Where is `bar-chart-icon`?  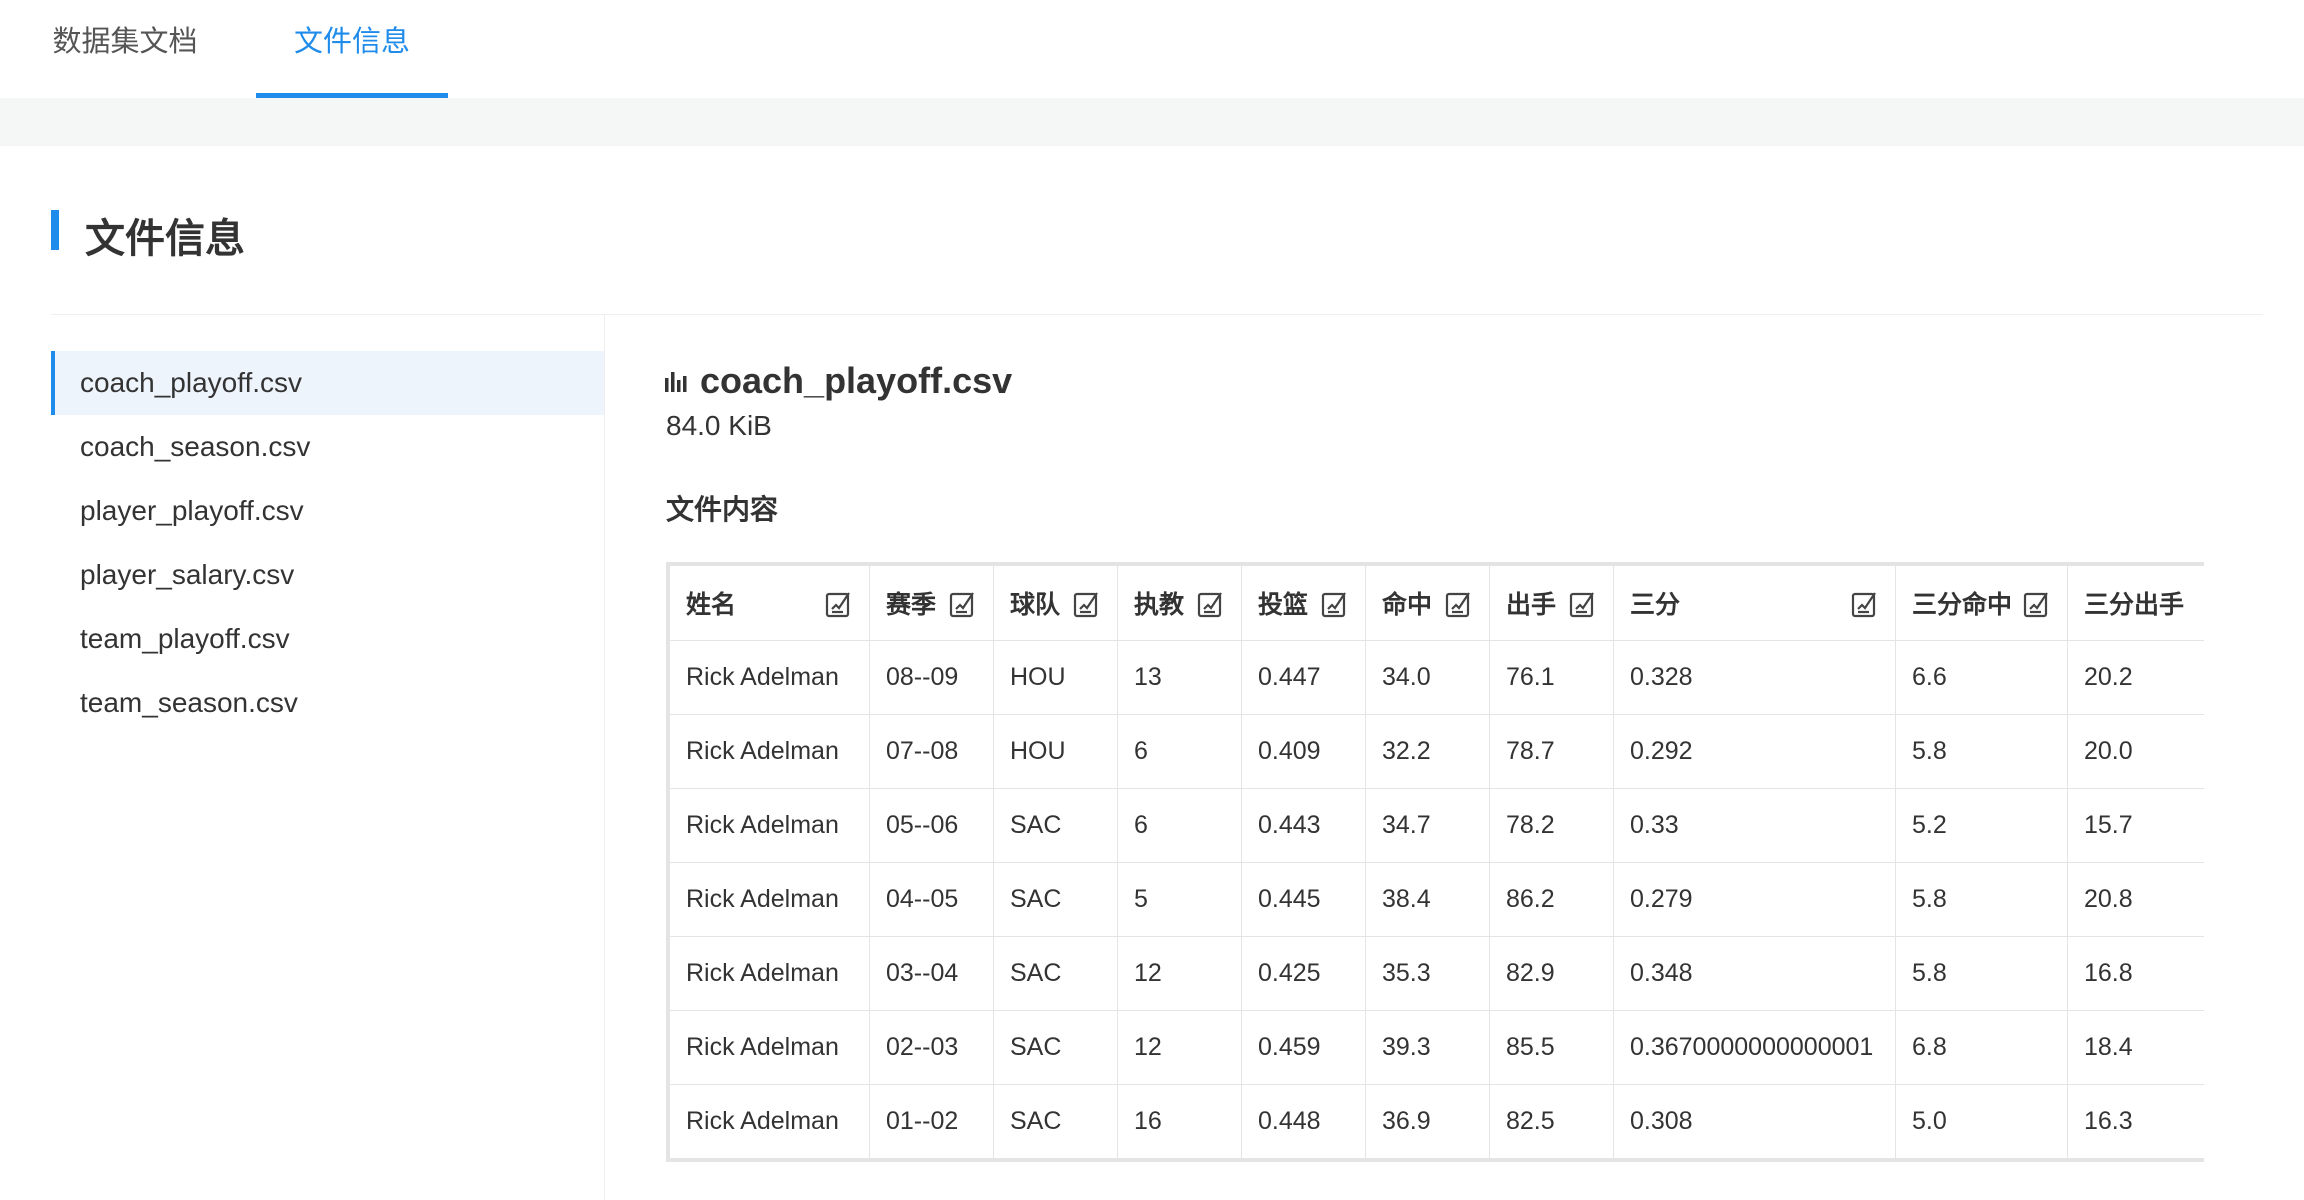 bar-chart-icon is located at coordinates (676, 382).